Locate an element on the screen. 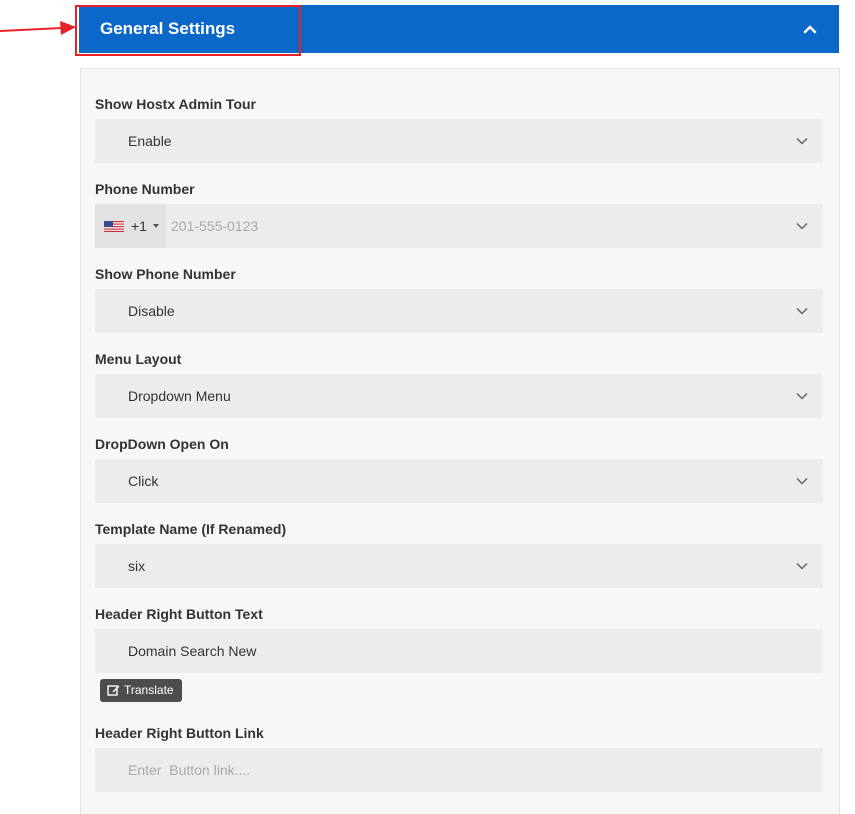  dropdown-open-value: Click is located at coordinates (143, 481).